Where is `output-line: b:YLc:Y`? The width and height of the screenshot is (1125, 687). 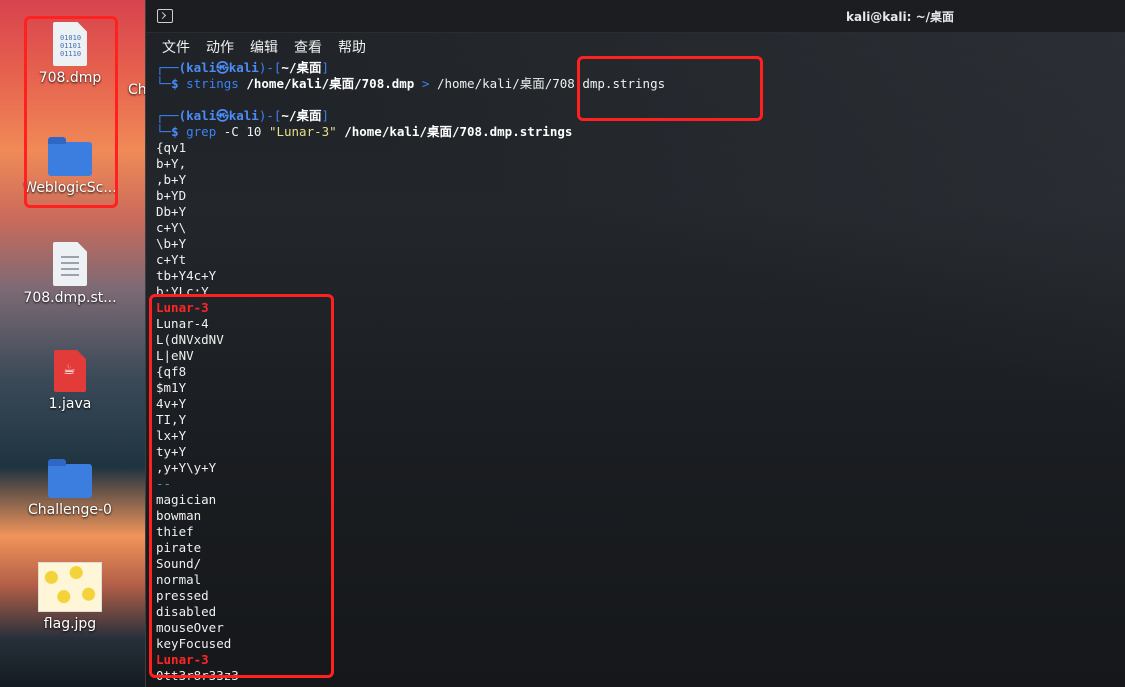
output-line: b:YLc:Y is located at coordinates (182, 291).